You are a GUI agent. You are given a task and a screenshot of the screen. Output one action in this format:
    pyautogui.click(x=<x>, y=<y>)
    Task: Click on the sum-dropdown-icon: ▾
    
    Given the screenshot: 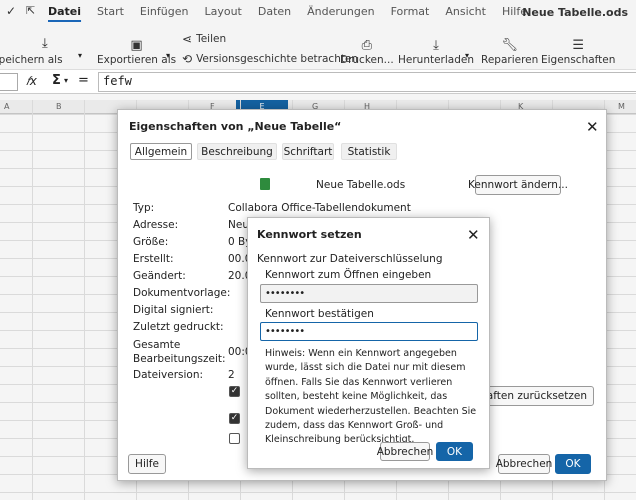 What is the action you would take?
    pyautogui.click(x=66, y=80)
    